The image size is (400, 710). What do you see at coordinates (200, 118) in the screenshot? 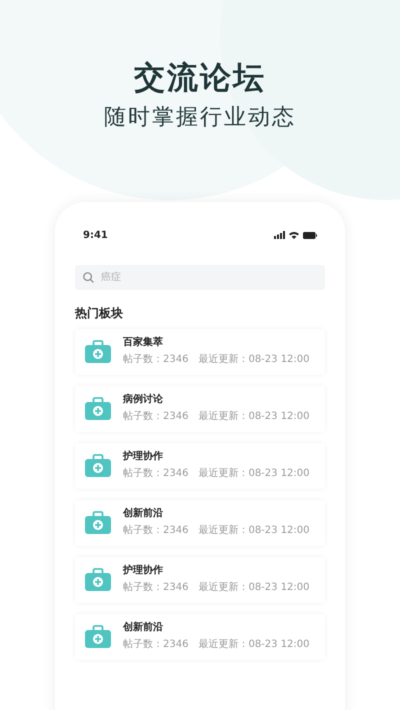
I see `subheadline: 随时掌握行业动态` at bounding box center [200, 118].